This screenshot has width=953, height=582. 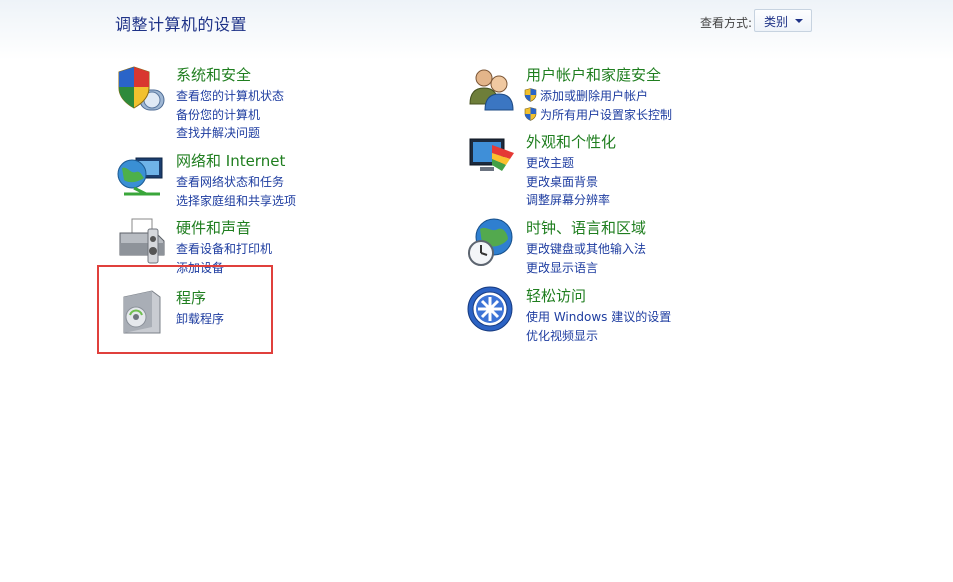 I want to click on category-title-appearance: 外观和个性化, so click(x=571, y=141).